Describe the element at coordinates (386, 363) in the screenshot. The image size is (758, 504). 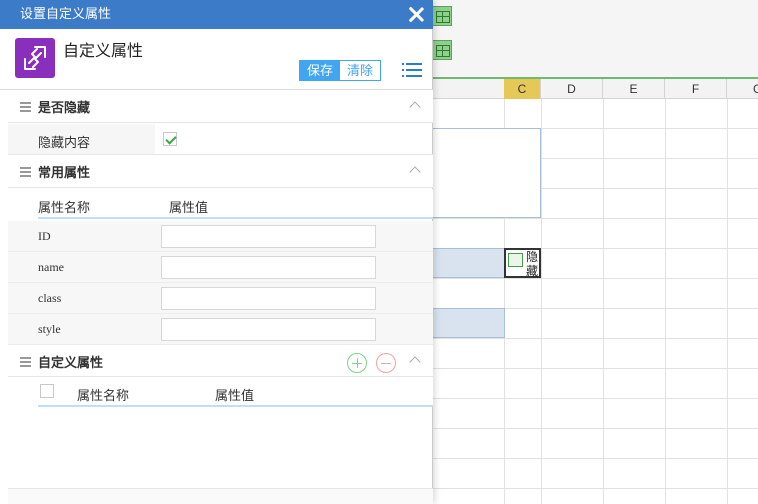
I see `remove-attribute-icon` at that location.